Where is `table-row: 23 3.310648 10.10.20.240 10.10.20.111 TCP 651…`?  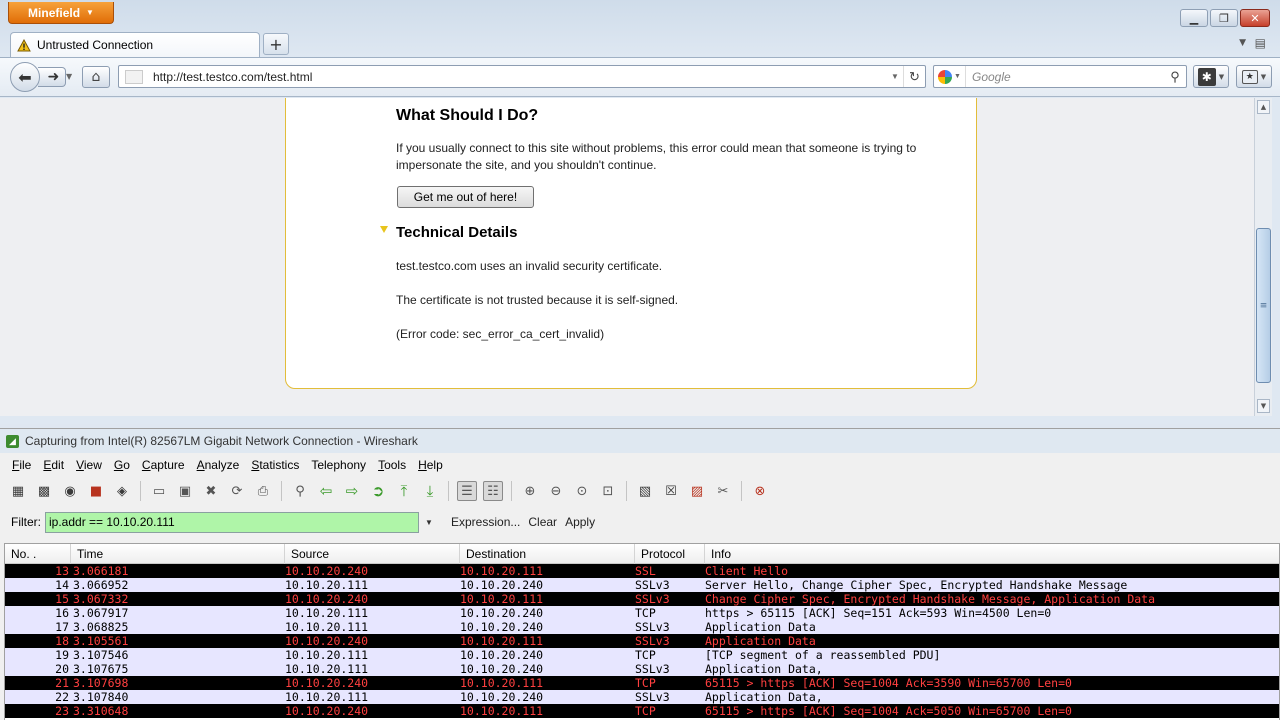
table-row: 23 3.310648 10.10.20.240 10.10.20.111 TCP 651… is located at coordinates (642, 711).